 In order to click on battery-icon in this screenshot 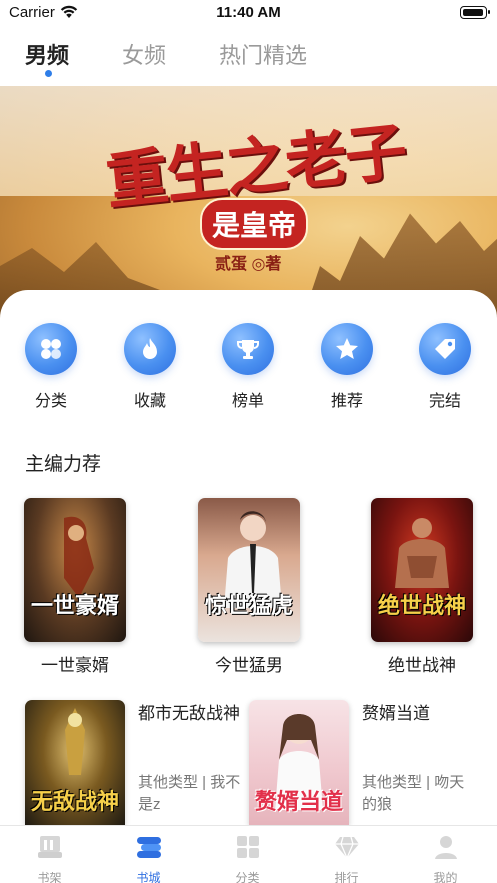, I will do `click(475, 12)`.